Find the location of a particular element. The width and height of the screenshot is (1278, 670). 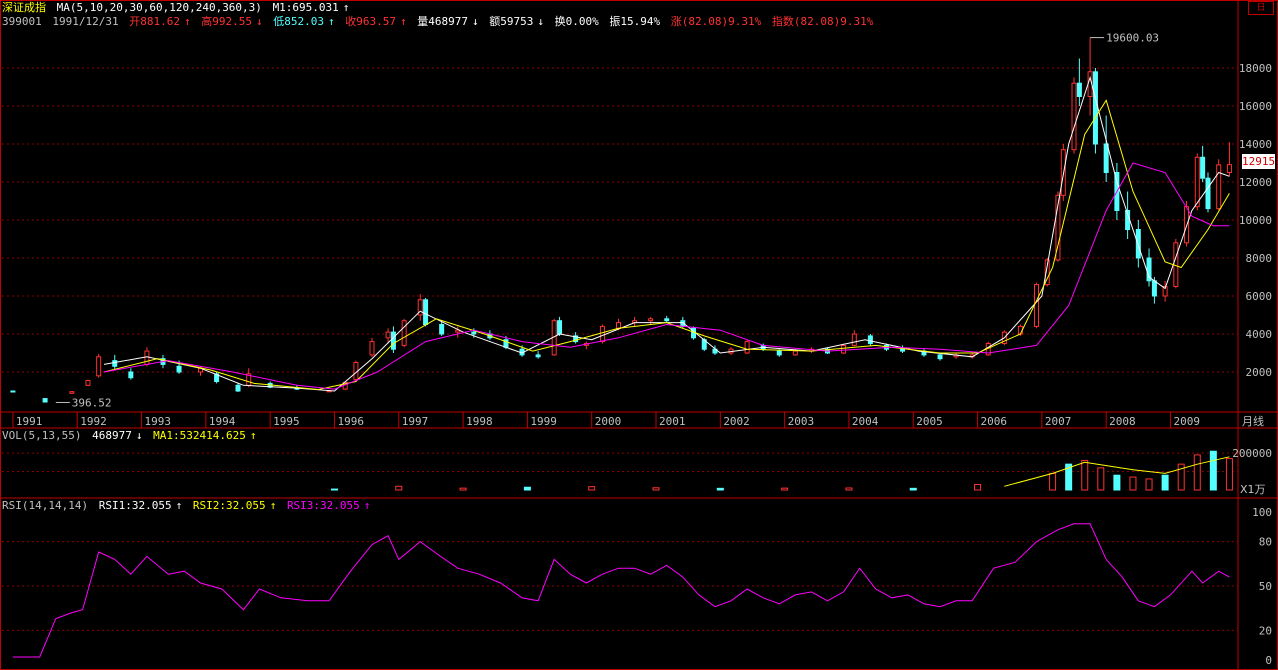

year-tick-label: 1993 is located at coordinates (158, 421).